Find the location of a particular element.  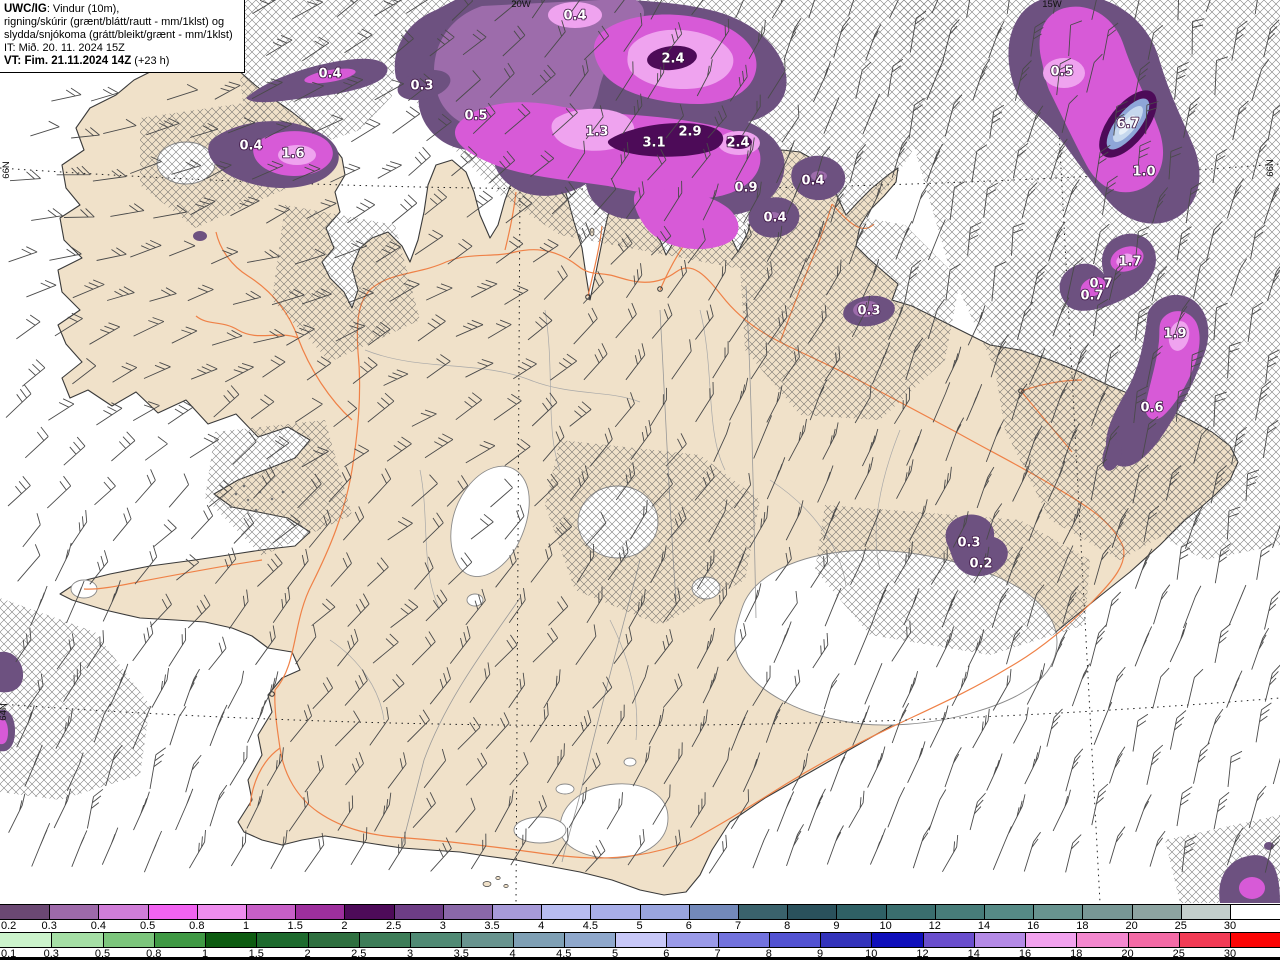

rain-tick-label: 4.5 is located at coordinates (590, 926).